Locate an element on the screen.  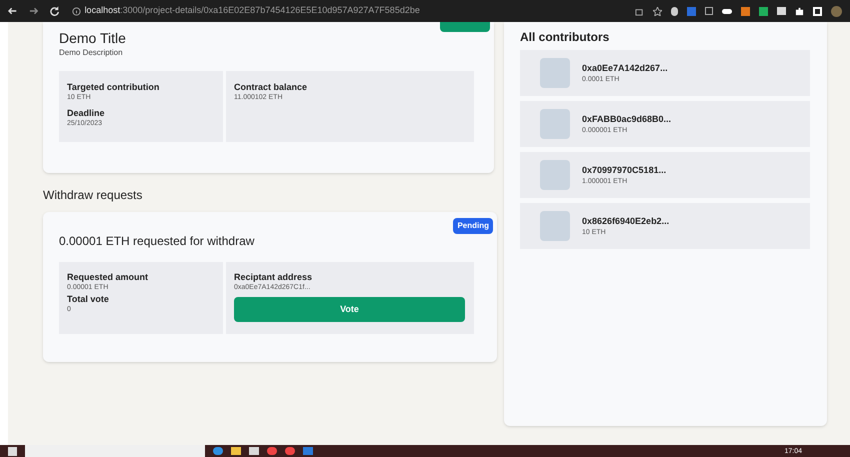
stat-label: Targeted contribution is located at coordinates (113, 87).